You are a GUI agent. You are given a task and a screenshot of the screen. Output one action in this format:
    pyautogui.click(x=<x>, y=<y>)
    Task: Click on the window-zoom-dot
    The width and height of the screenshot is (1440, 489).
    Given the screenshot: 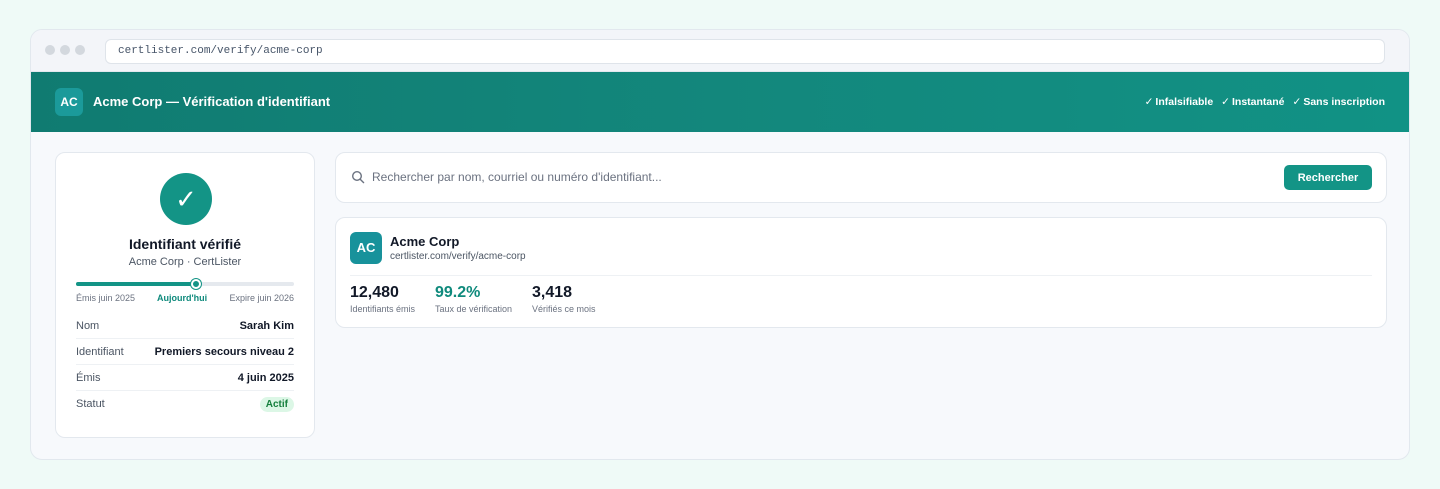 What is the action you would take?
    pyautogui.click(x=80, y=50)
    